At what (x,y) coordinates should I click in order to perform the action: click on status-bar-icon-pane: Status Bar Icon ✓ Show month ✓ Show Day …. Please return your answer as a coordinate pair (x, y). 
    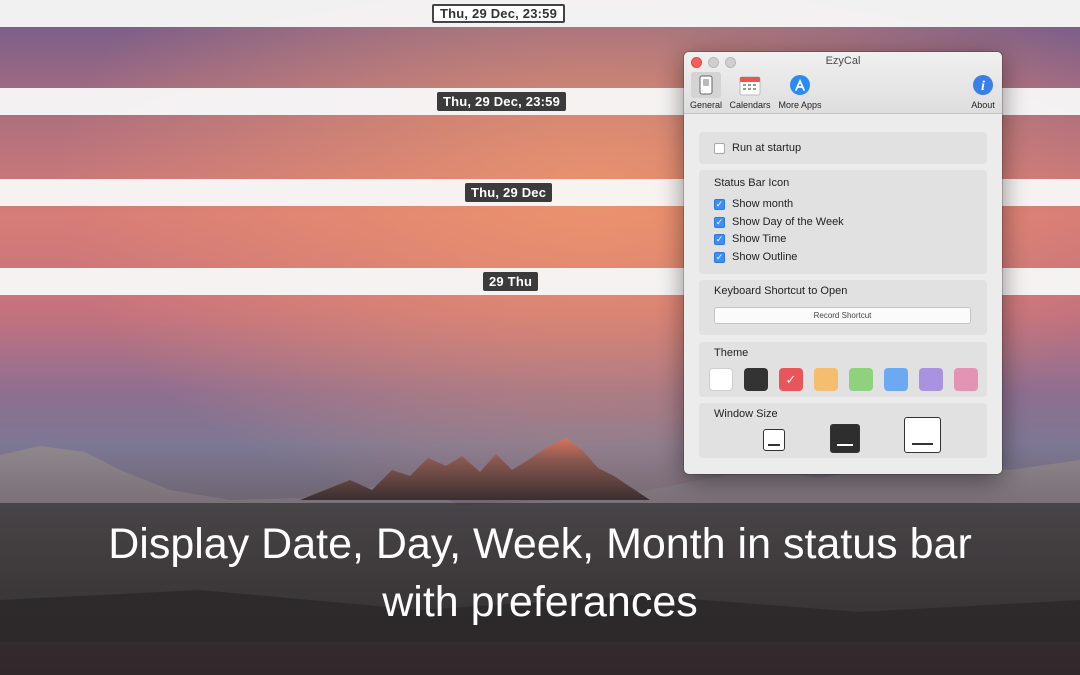
    Looking at the image, I should click on (843, 222).